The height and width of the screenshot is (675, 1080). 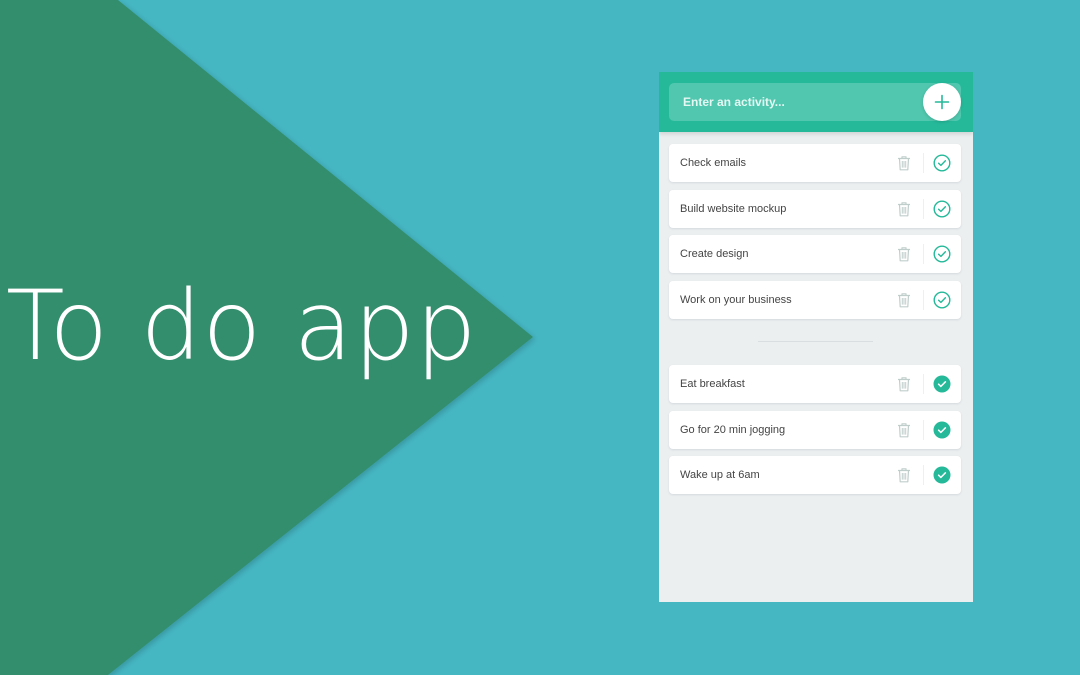 I want to click on completed-item: Wake up at 6am, so click(x=815, y=475).